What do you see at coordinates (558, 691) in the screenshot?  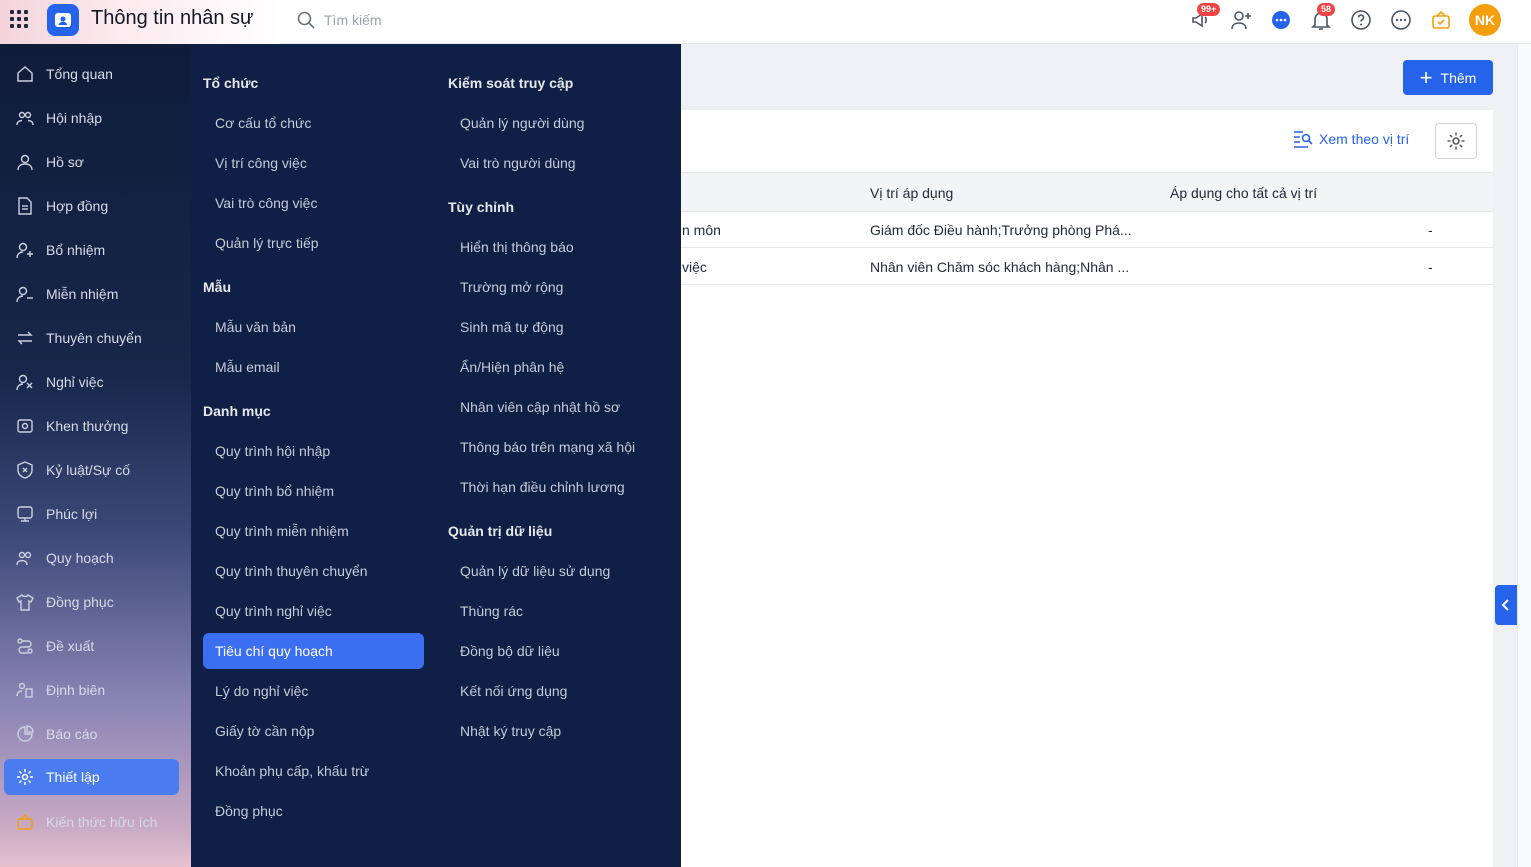 I see `menu-item-ket-noi-ung-dung: Kết nối ứng dụng` at bounding box center [558, 691].